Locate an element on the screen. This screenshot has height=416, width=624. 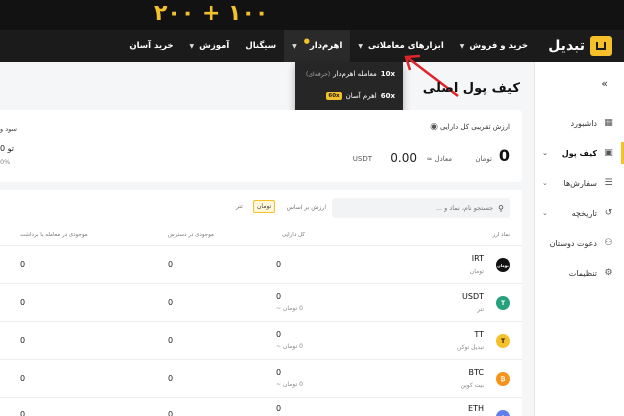
search-box: ⚲ is located at coordinates (421, 208).